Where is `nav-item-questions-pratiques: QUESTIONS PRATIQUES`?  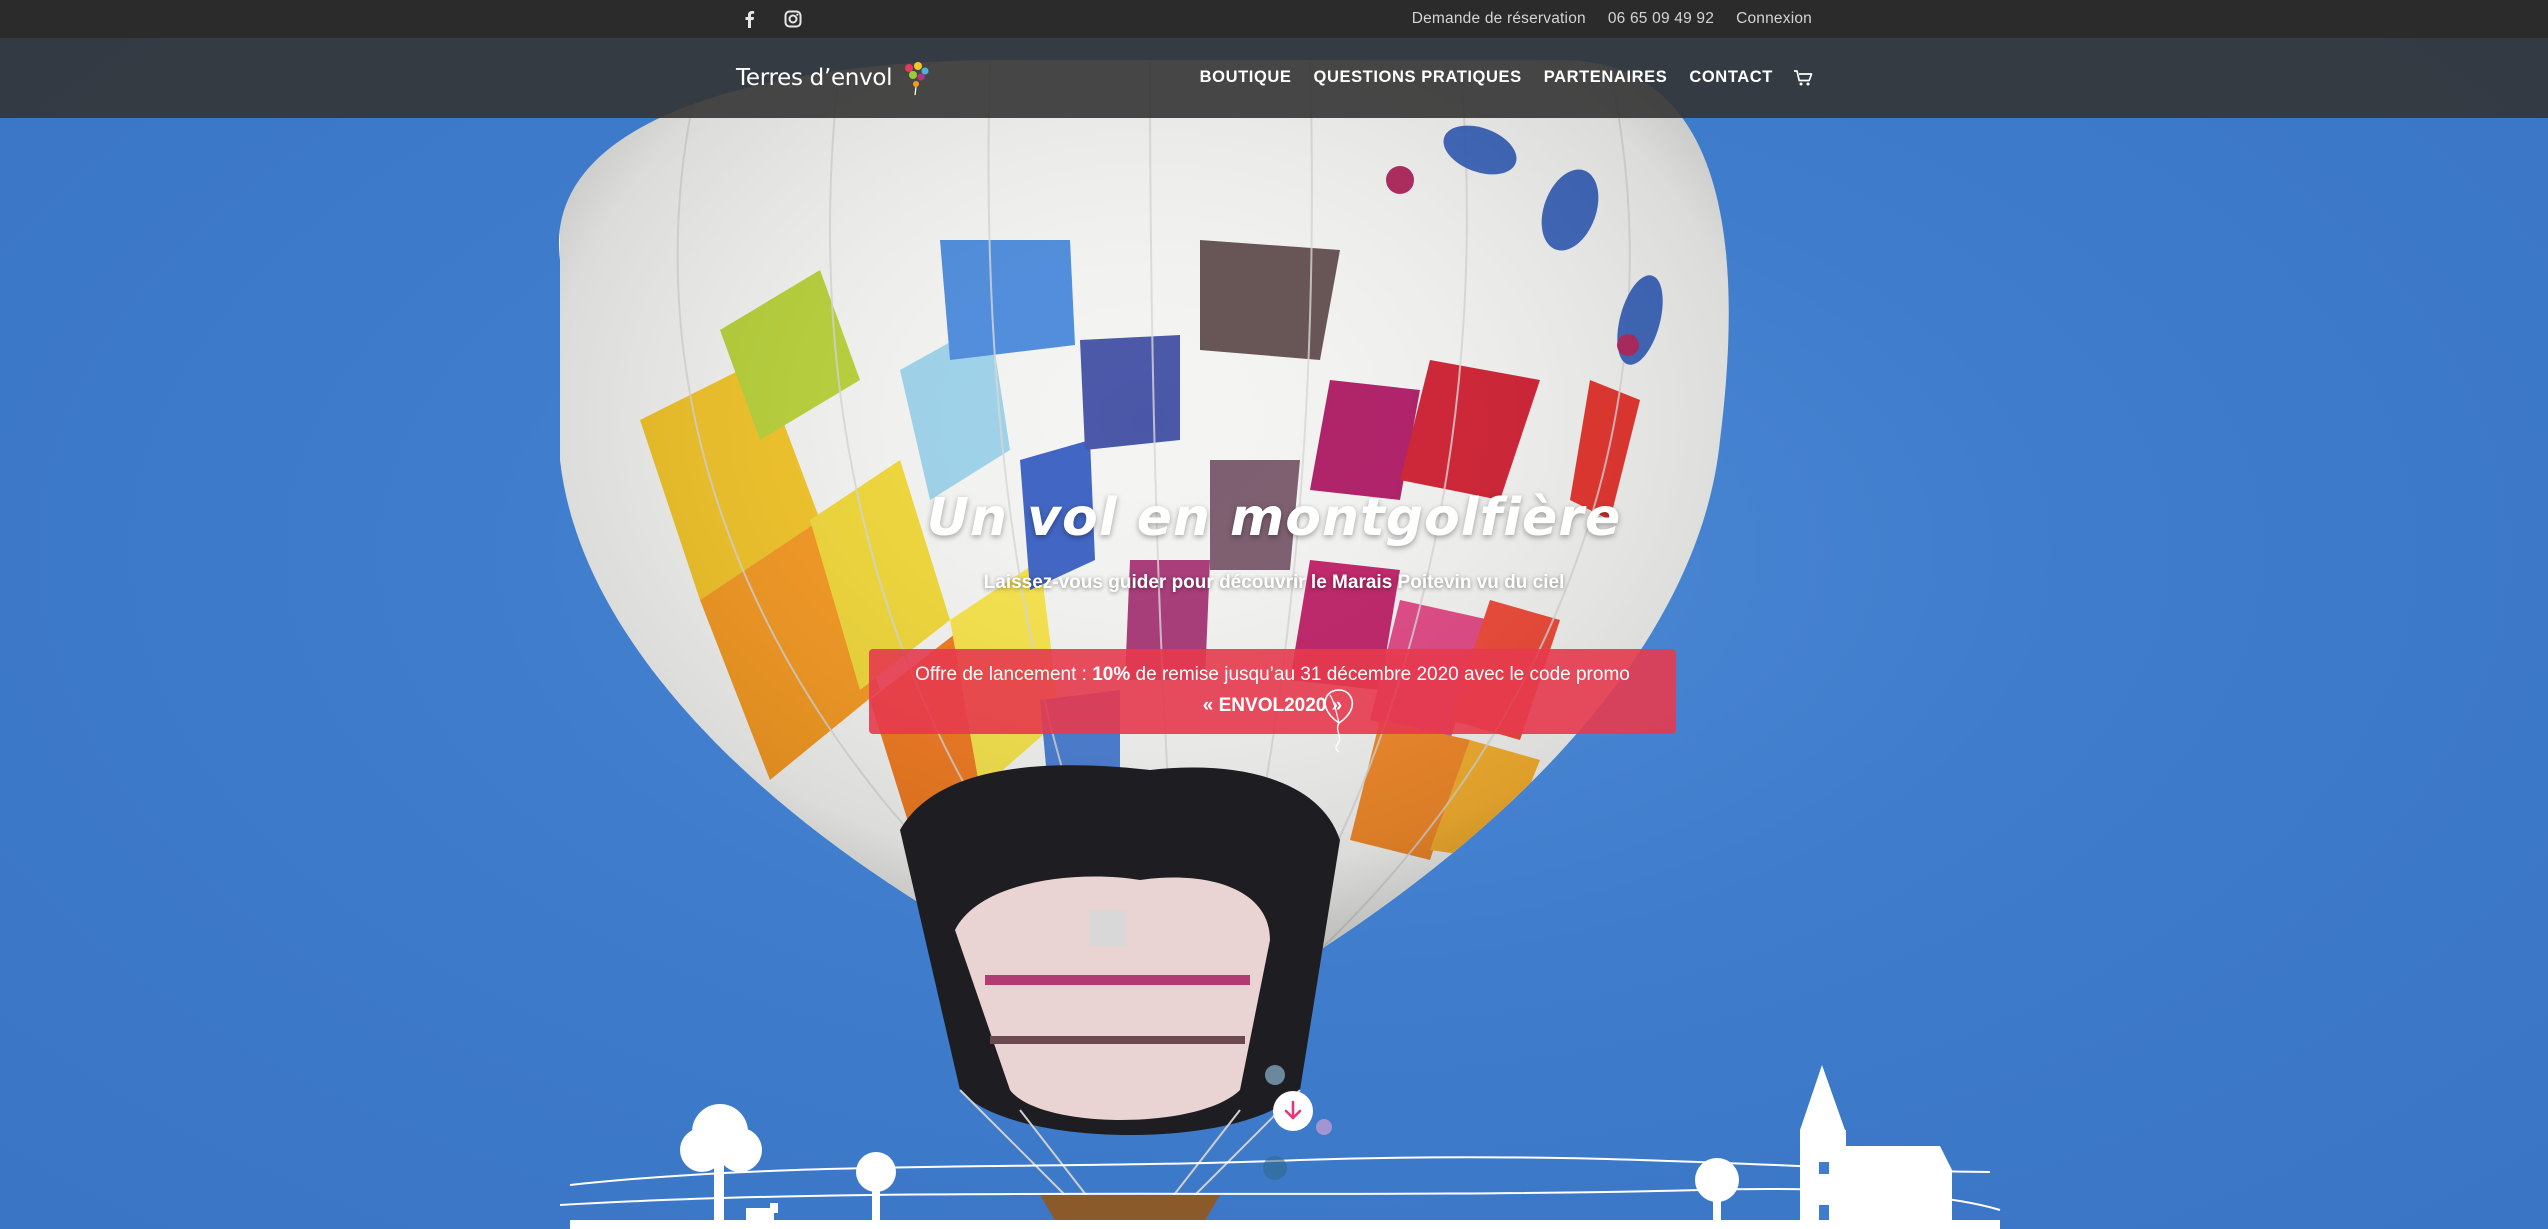 nav-item-questions-pratiques: QUESTIONS PRATIQUES is located at coordinates (1418, 77).